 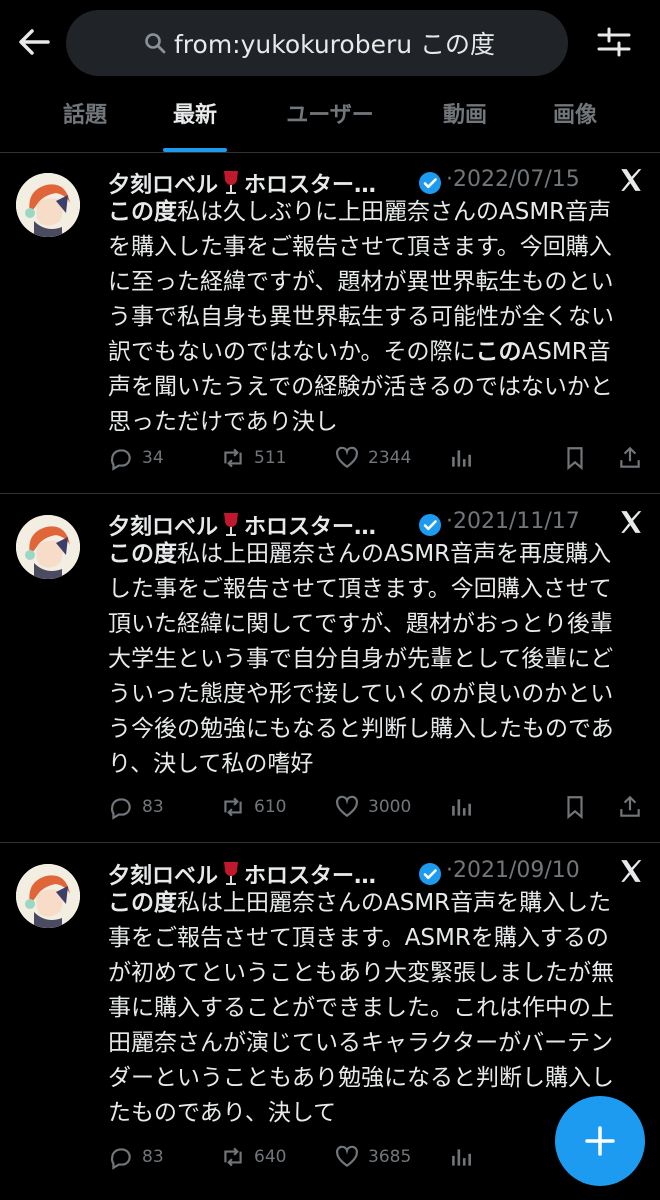 I want to click on tab-users: ユーザー, so click(x=330, y=120).